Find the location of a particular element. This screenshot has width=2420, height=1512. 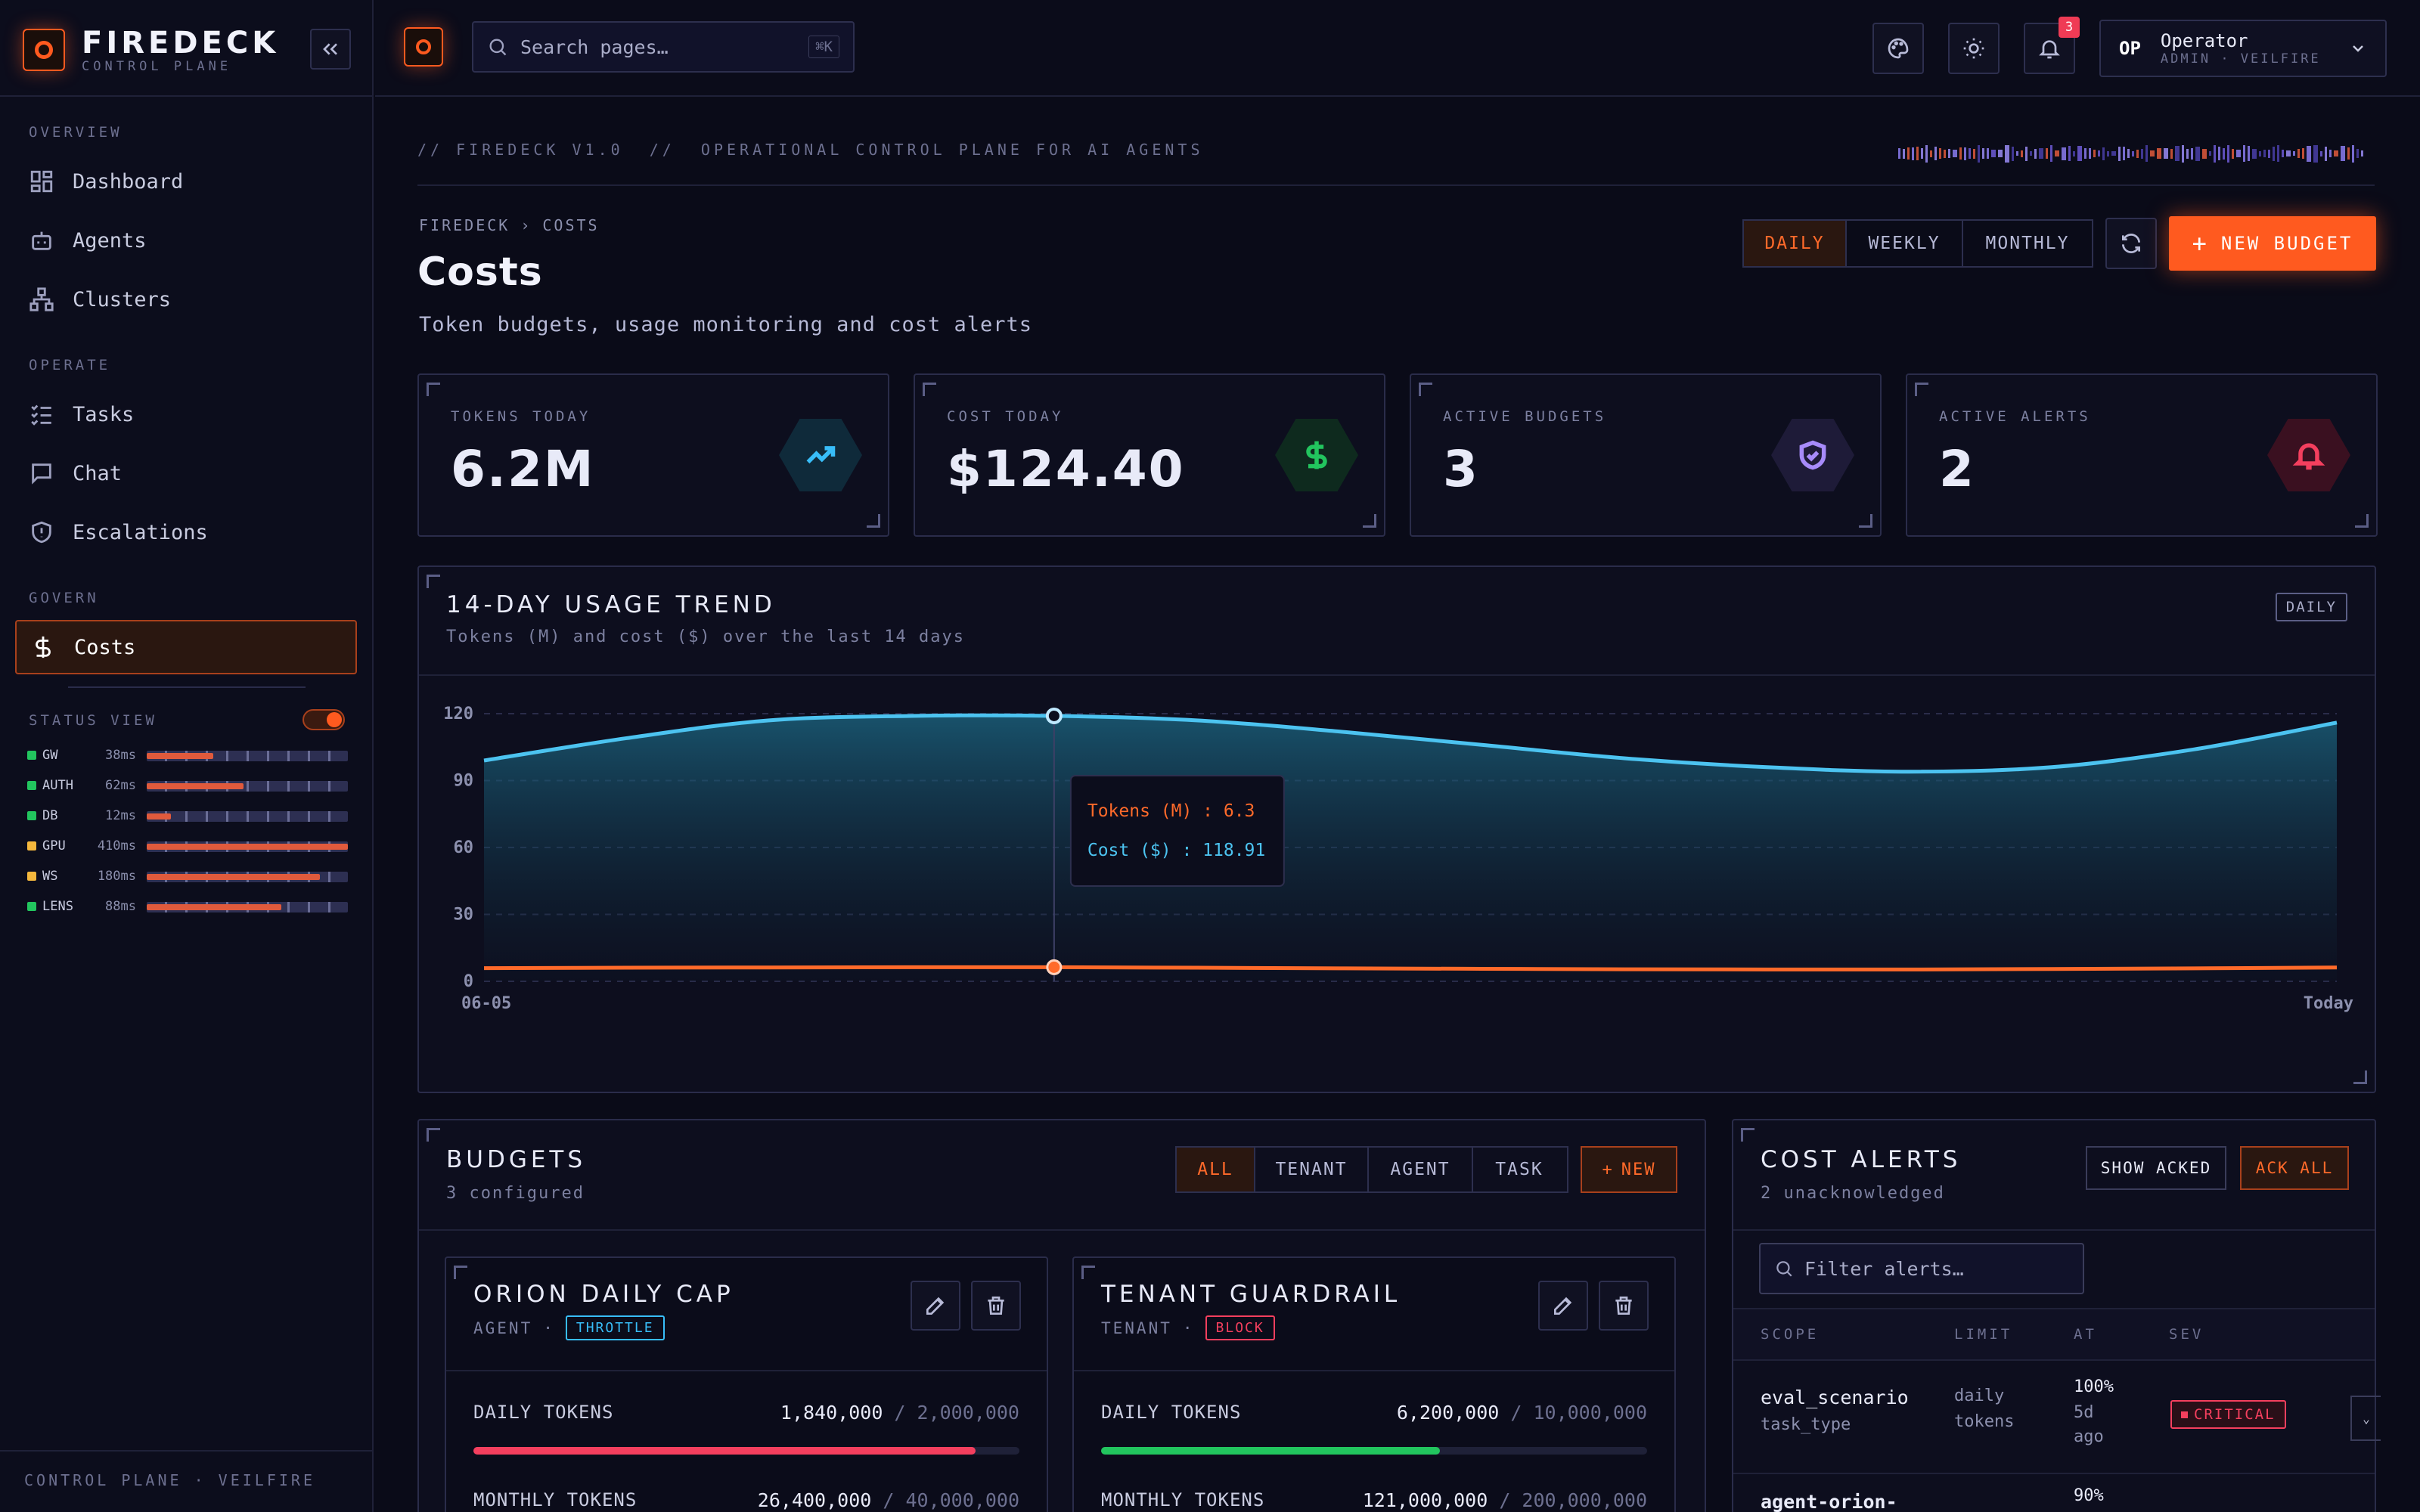

user-role: ADMIN · VEILFIRE is located at coordinates (2240, 59).